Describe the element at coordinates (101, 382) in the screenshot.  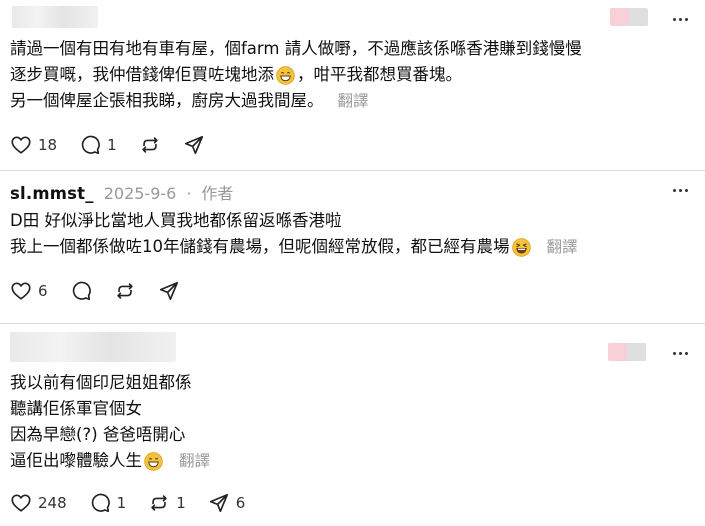
I see `post-line: 我以前有個印尼姐姐都係` at that location.